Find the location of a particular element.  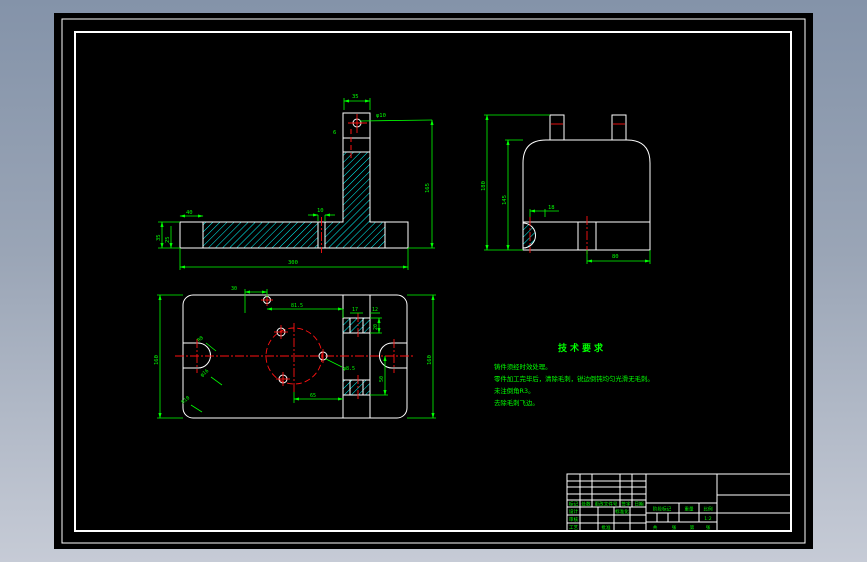

dim-tab-side: 6 is located at coordinates (334, 133).